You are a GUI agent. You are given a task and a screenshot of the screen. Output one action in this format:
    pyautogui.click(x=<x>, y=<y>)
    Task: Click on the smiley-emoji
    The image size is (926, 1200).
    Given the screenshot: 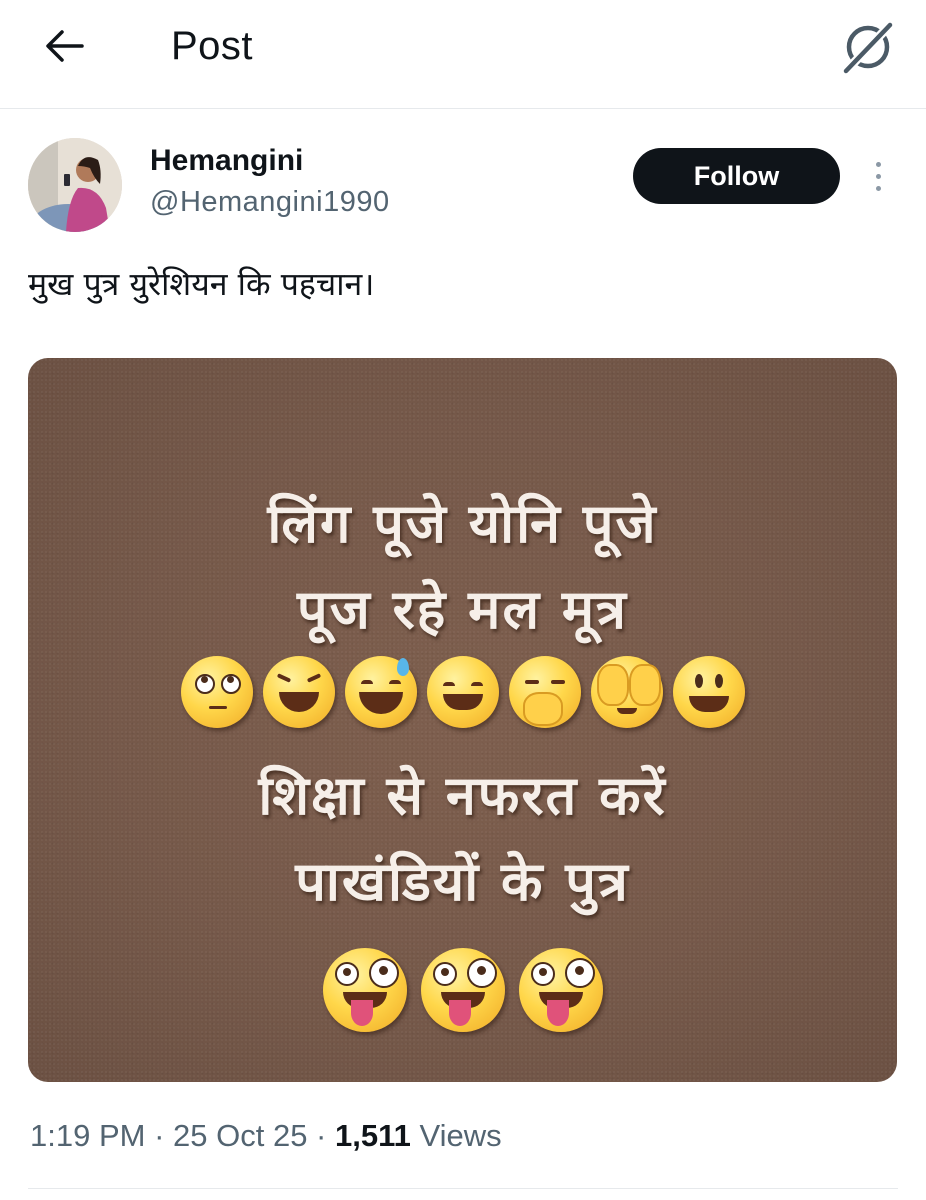 What is the action you would take?
    pyautogui.click(x=708, y=692)
    